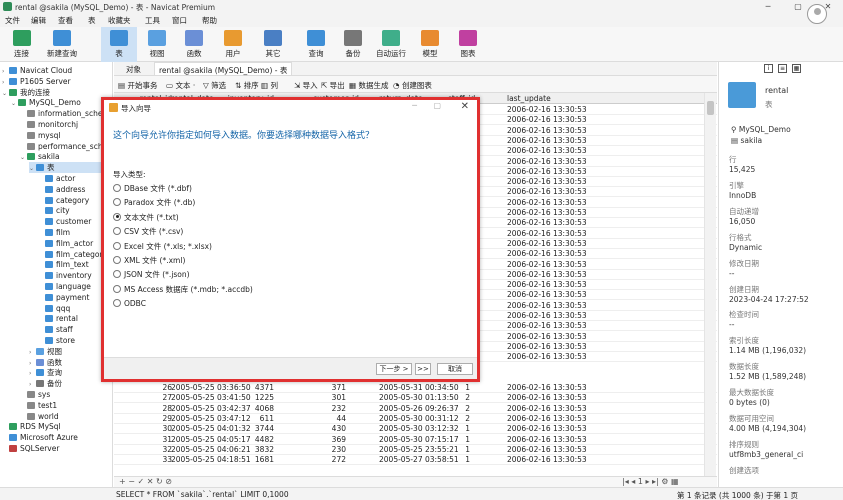  Describe the element at coordinates (21, 44) in the screenshot. I see `toolbar-plug-button: 连接` at that location.